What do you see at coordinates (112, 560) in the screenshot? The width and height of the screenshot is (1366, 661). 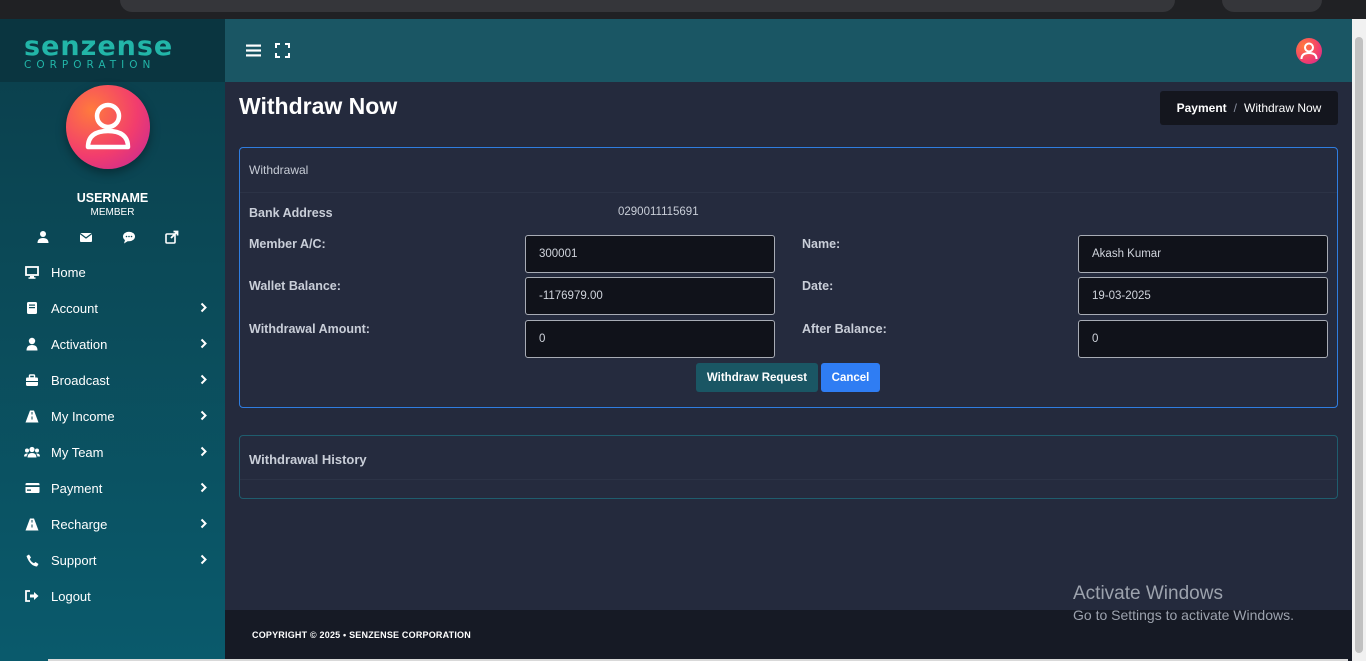 I see `sidebar-item-support: Support` at bounding box center [112, 560].